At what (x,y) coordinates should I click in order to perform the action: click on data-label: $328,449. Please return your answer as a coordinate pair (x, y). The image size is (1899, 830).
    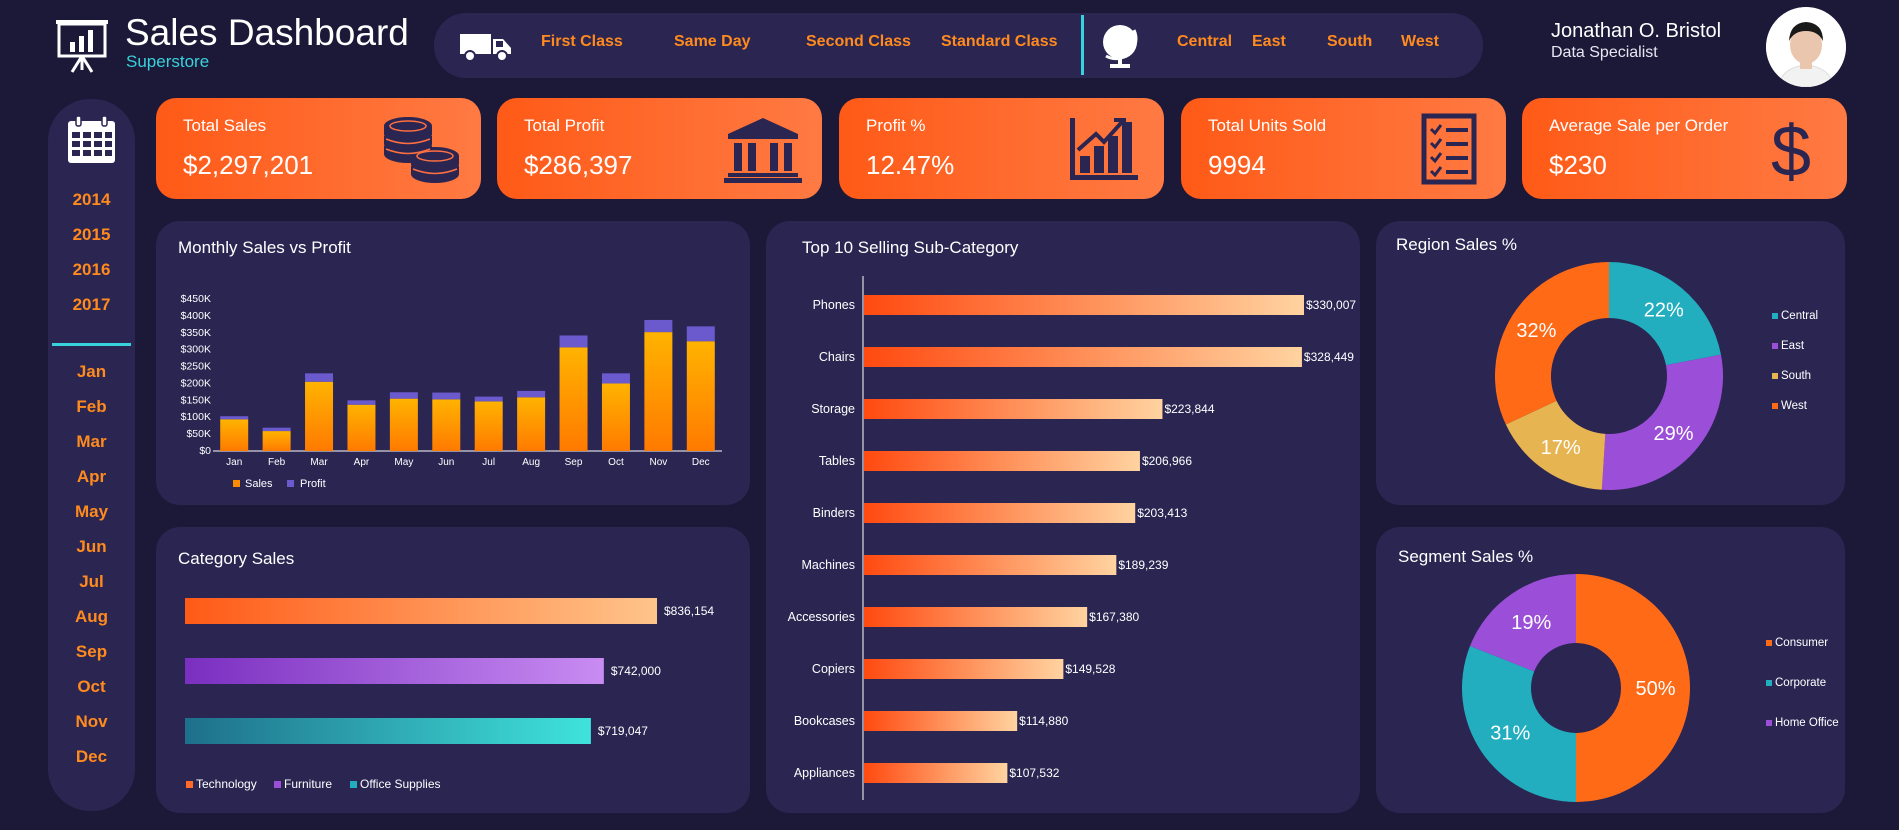
    Looking at the image, I should click on (1329, 357).